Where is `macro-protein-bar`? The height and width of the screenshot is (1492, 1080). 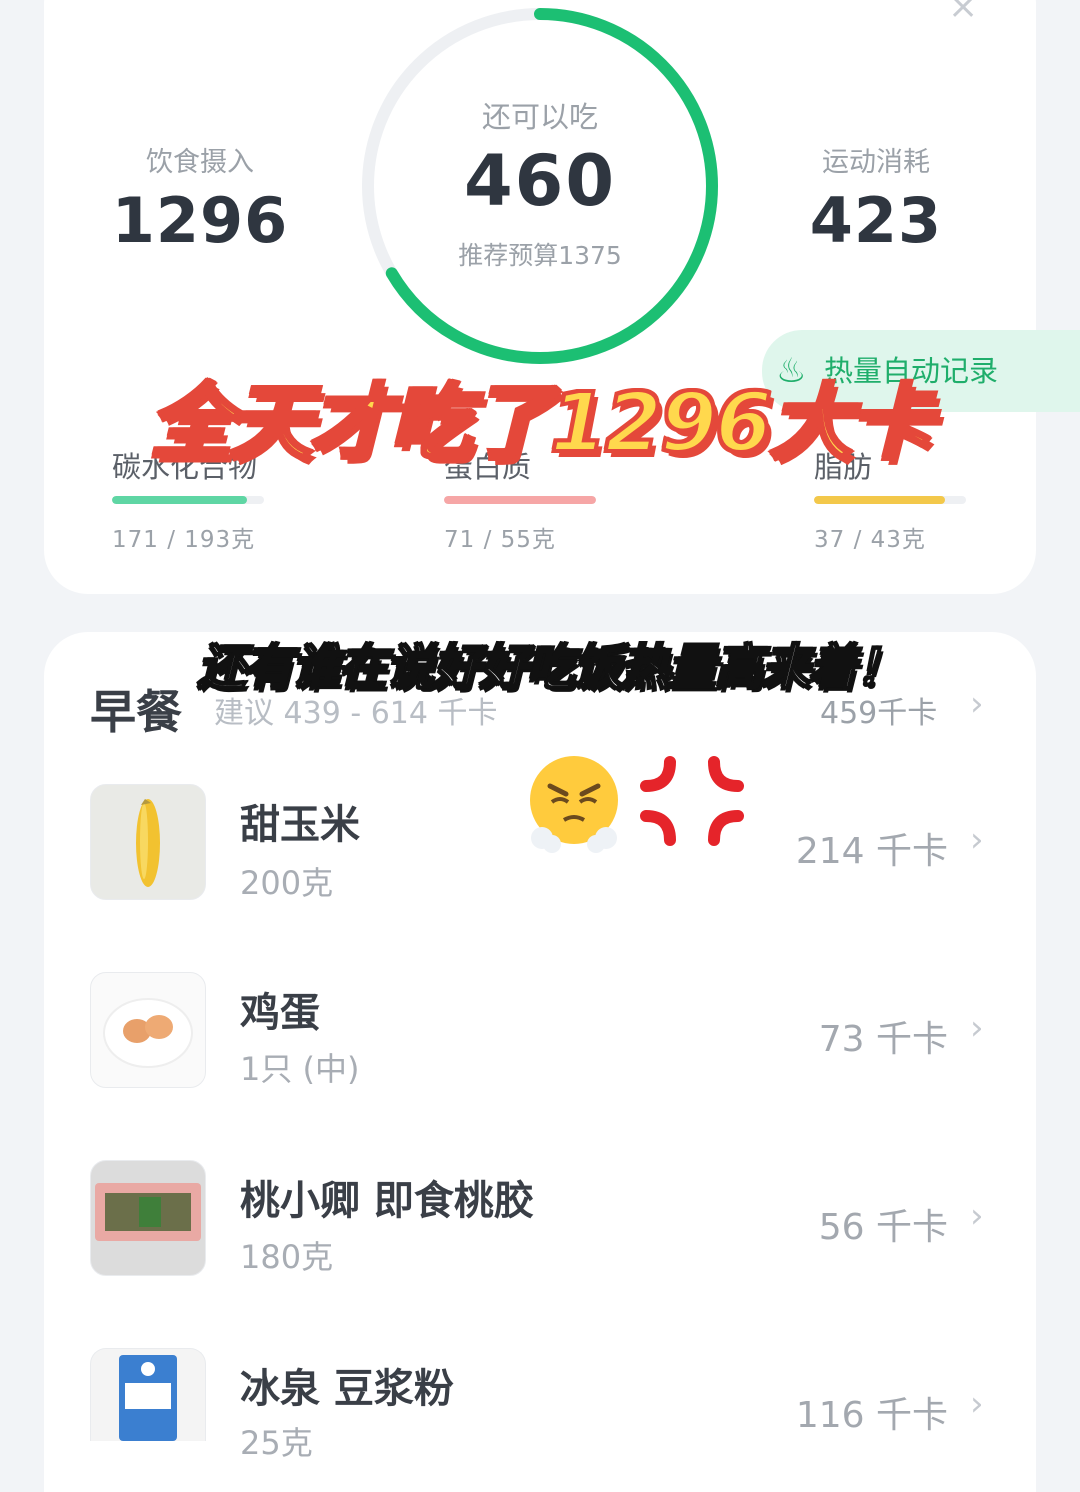 macro-protein-bar is located at coordinates (520, 500).